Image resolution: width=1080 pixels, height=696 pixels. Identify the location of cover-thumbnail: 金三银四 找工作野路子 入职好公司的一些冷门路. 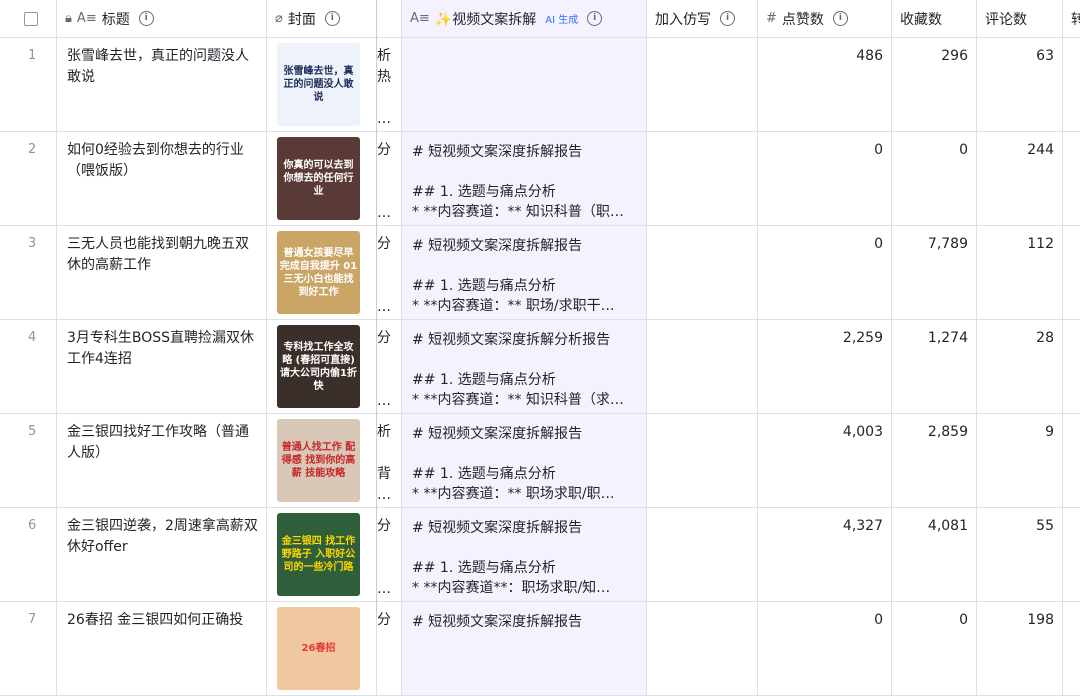
(318, 554).